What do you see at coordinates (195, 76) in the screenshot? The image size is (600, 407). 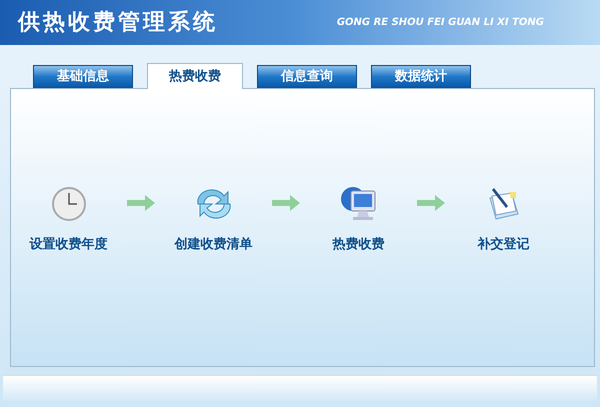 I see `tab: 热费收费` at bounding box center [195, 76].